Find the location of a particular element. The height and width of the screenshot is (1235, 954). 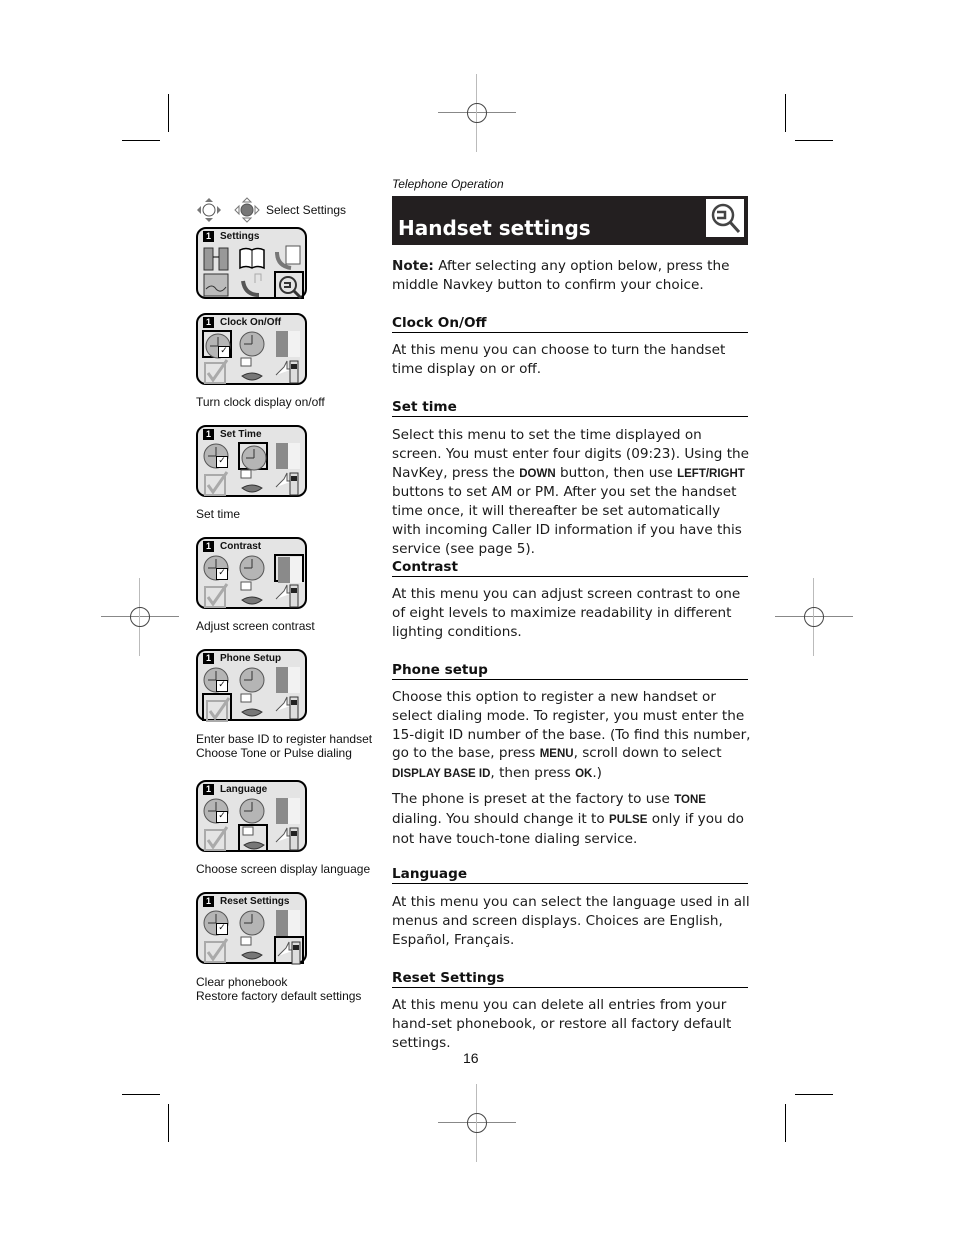

heading-language: Language is located at coordinates (570, 875).